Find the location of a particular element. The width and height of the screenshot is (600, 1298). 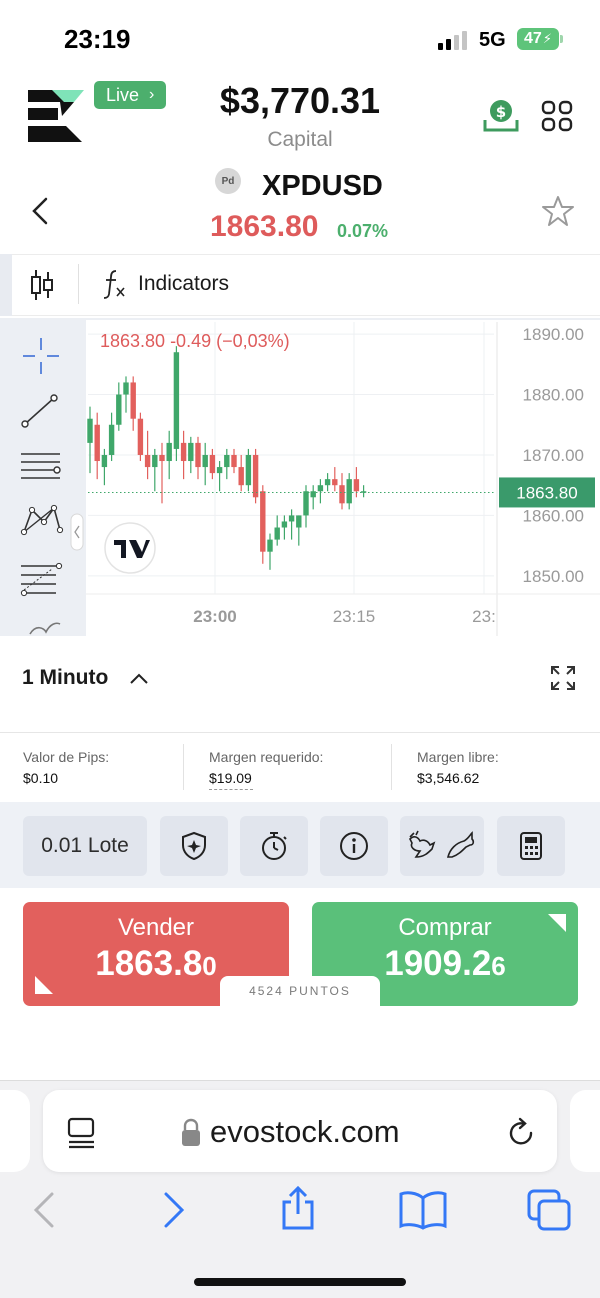

last-price-label: 1863.80 is located at coordinates (546, 492).